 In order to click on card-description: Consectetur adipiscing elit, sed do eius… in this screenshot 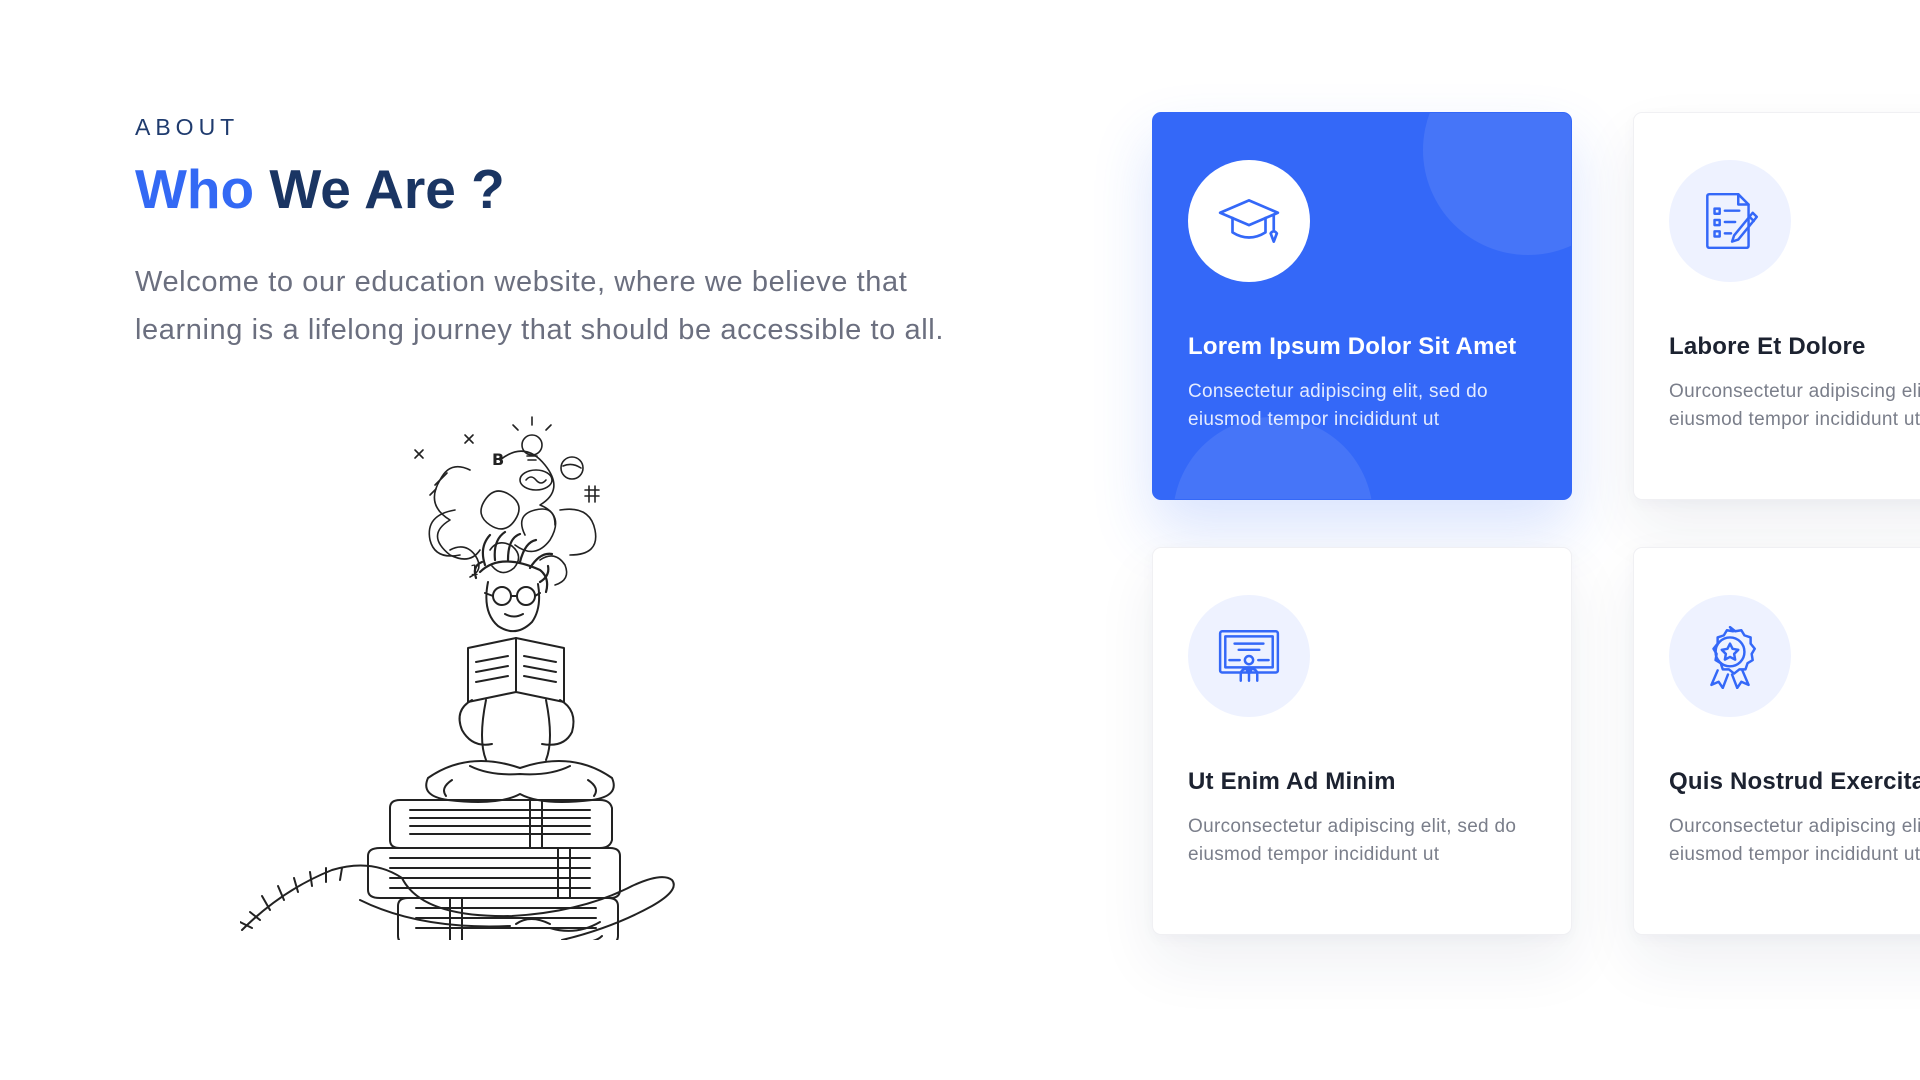, I will do `click(1338, 405)`.